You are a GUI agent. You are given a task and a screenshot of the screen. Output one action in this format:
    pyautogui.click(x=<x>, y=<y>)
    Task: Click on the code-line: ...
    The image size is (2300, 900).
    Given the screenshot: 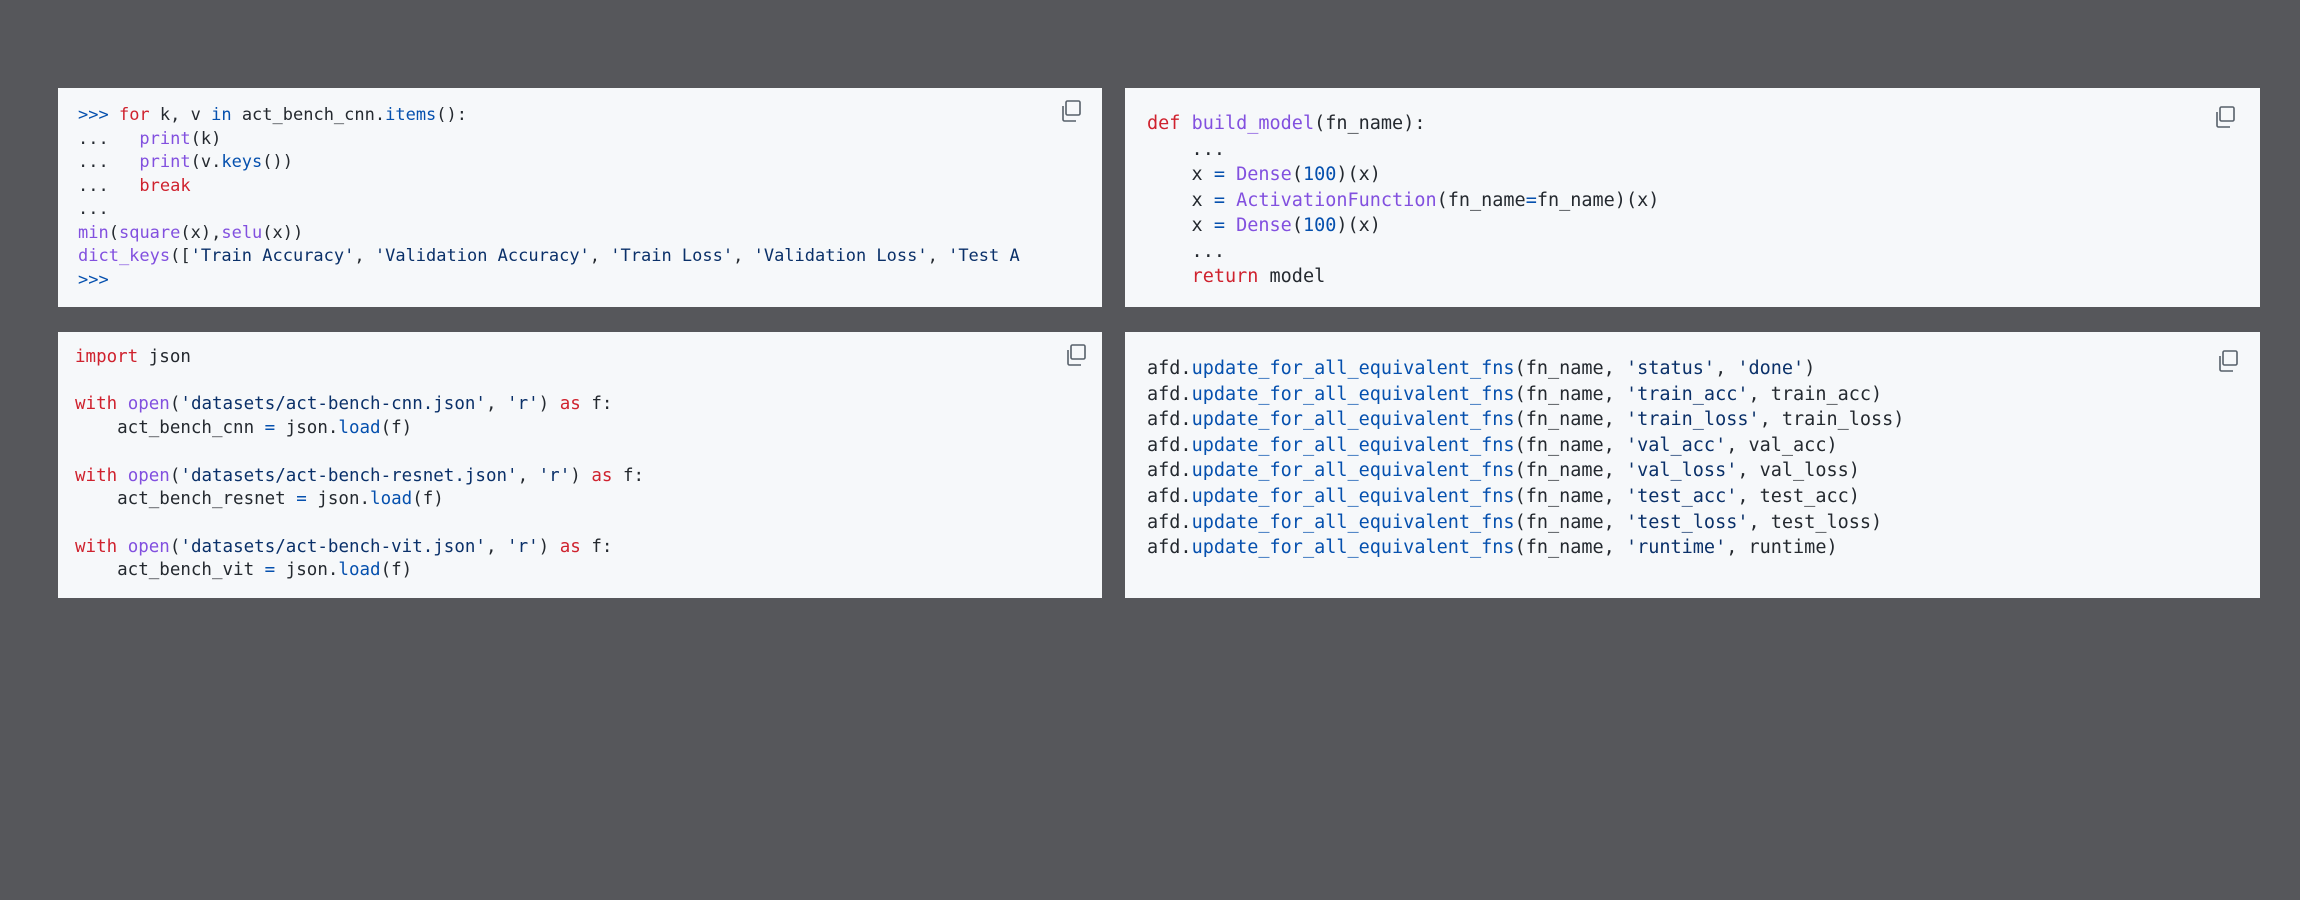 What is the action you would take?
    pyautogui.click(x=1403, y=150)
    